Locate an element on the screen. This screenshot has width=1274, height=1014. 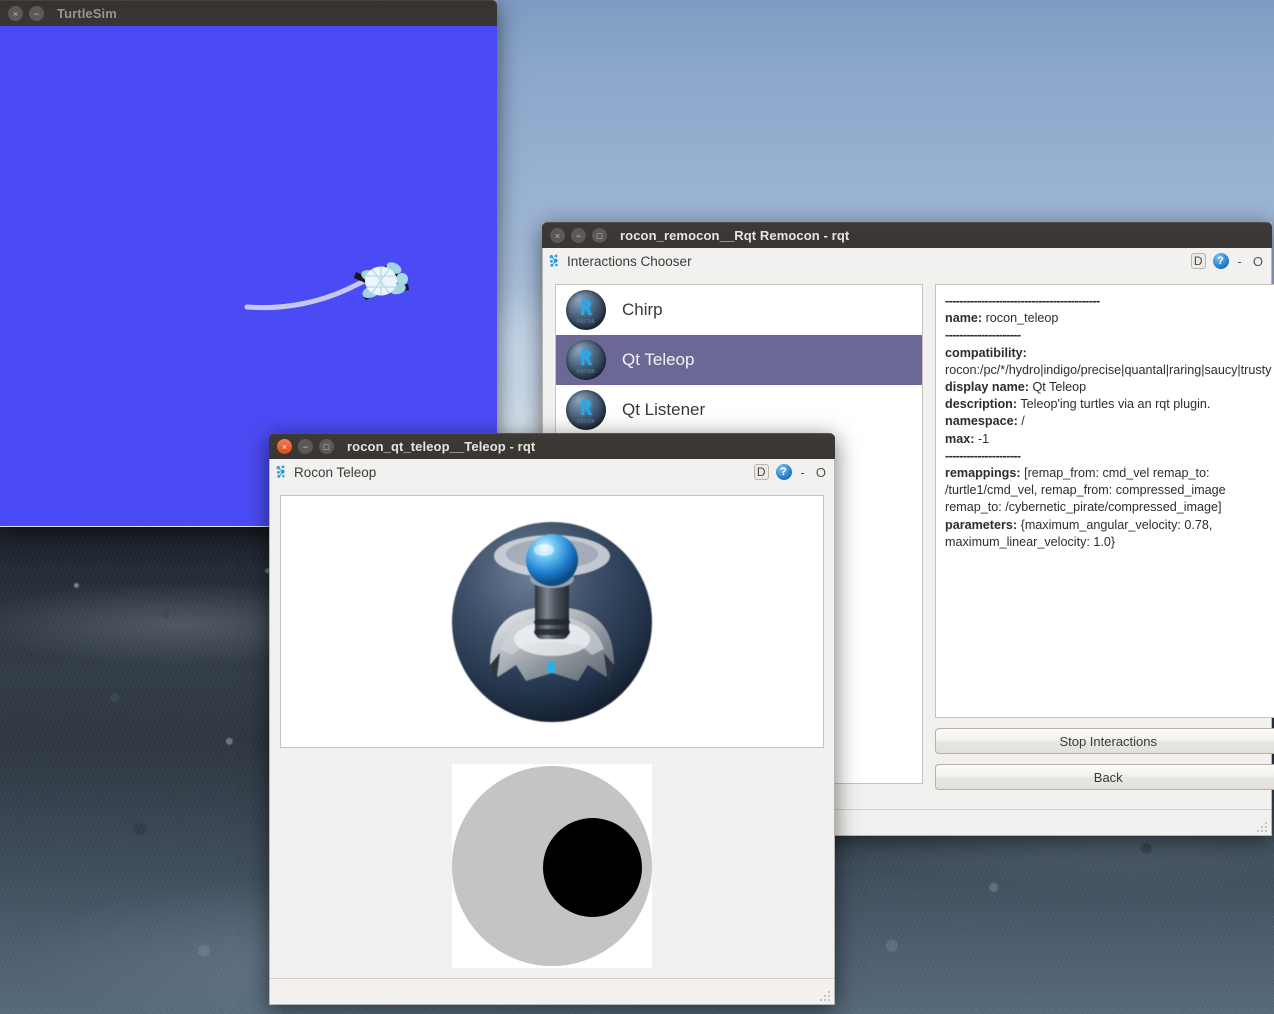
list-item: R ROCON Qt Listener is located at coordinates (739, 410).